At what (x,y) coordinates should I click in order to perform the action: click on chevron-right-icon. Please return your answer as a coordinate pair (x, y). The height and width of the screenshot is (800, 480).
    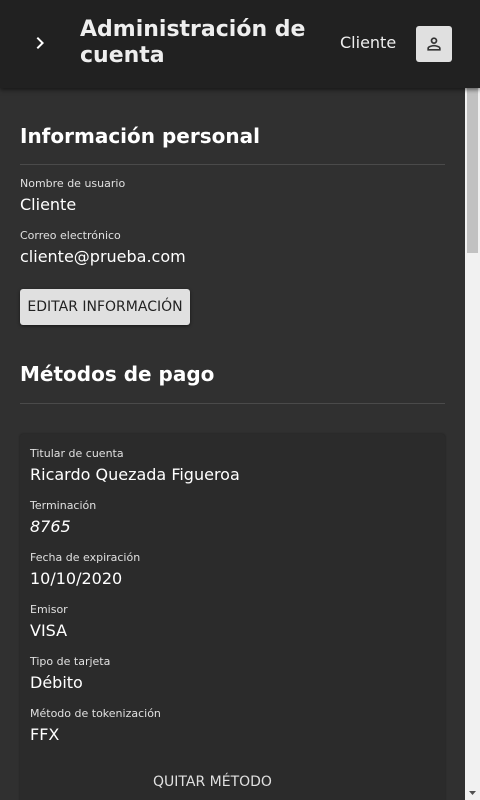
    Looking at the image, I should click on (40, 43).